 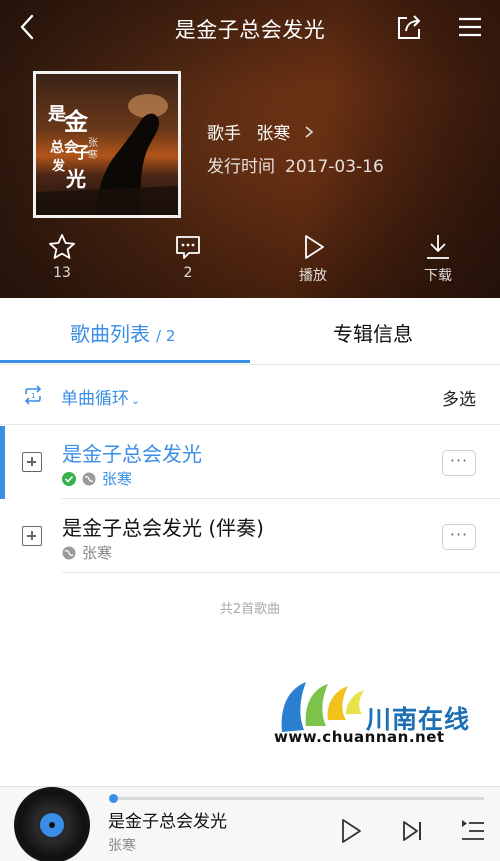 What do you see at coordinates (438, 276) in the screenshot?
I see `download-label: 下载` at bounding box center [438, 276].